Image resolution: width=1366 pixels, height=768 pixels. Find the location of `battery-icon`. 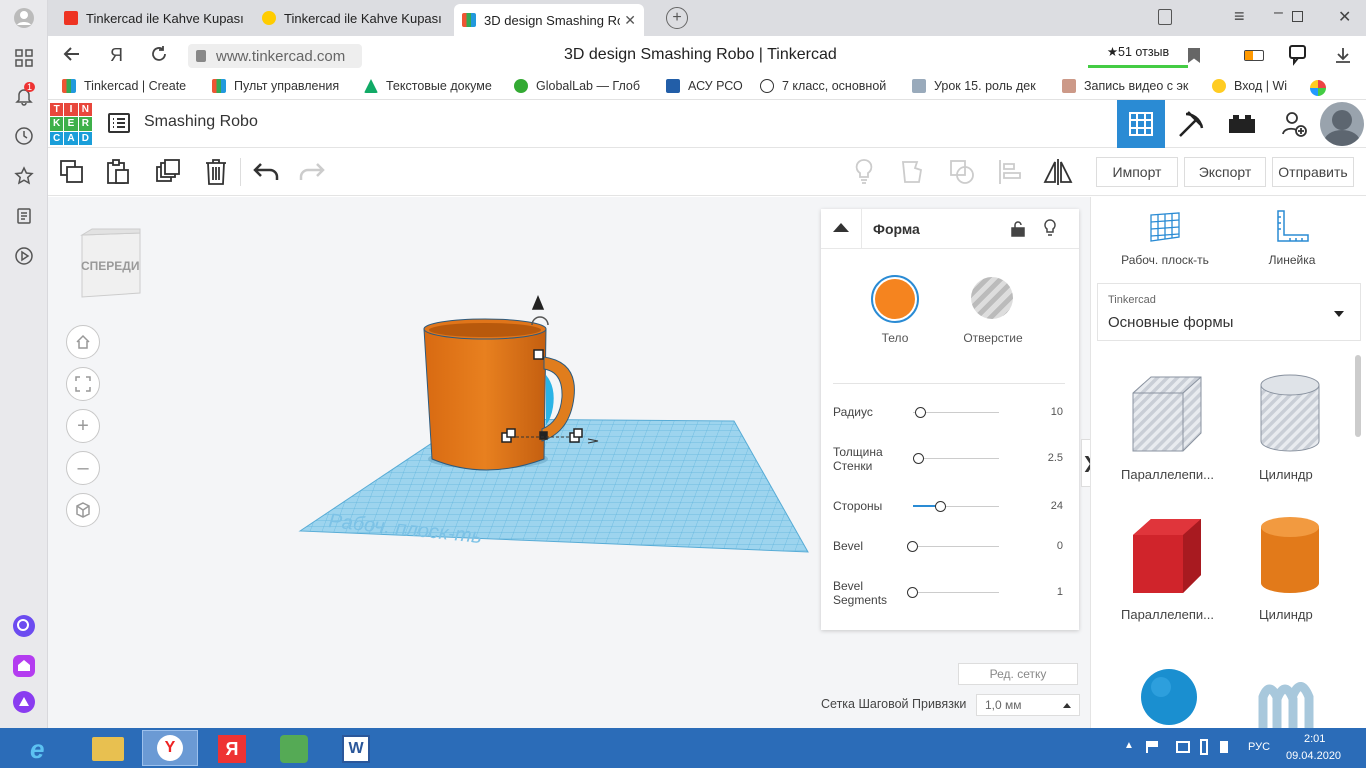

battery-icon is located at coordinates (1254, 55).